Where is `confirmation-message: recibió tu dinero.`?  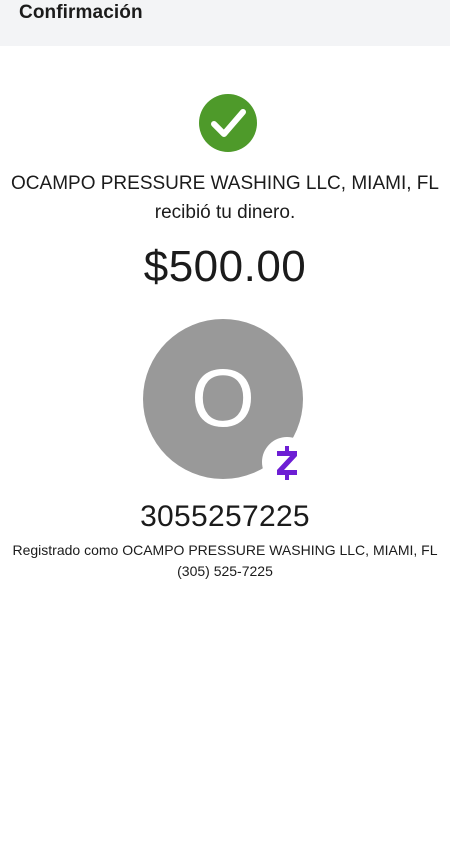
confirmation-message: recibió tu dinero. is located at coordinates (225, 212).